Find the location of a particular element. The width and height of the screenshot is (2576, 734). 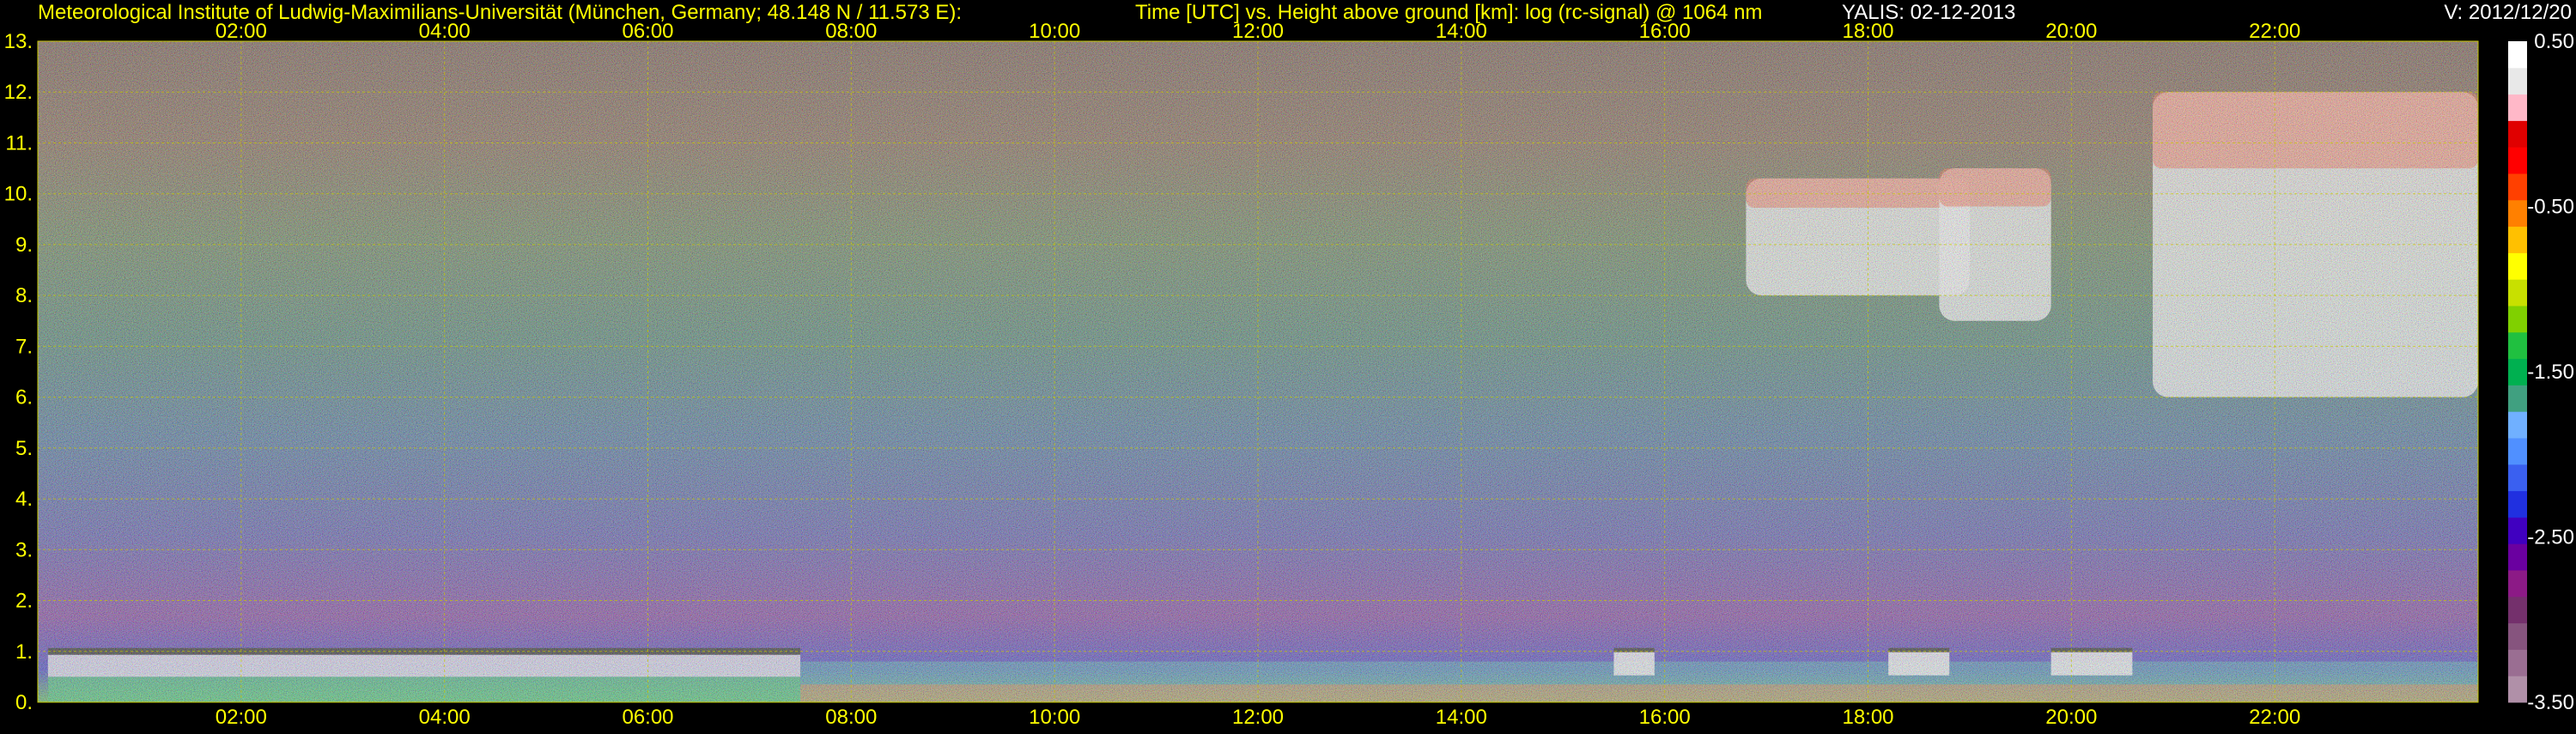

x-tick-label-bottom: 18:00 is located at coordinates (1867, 717).